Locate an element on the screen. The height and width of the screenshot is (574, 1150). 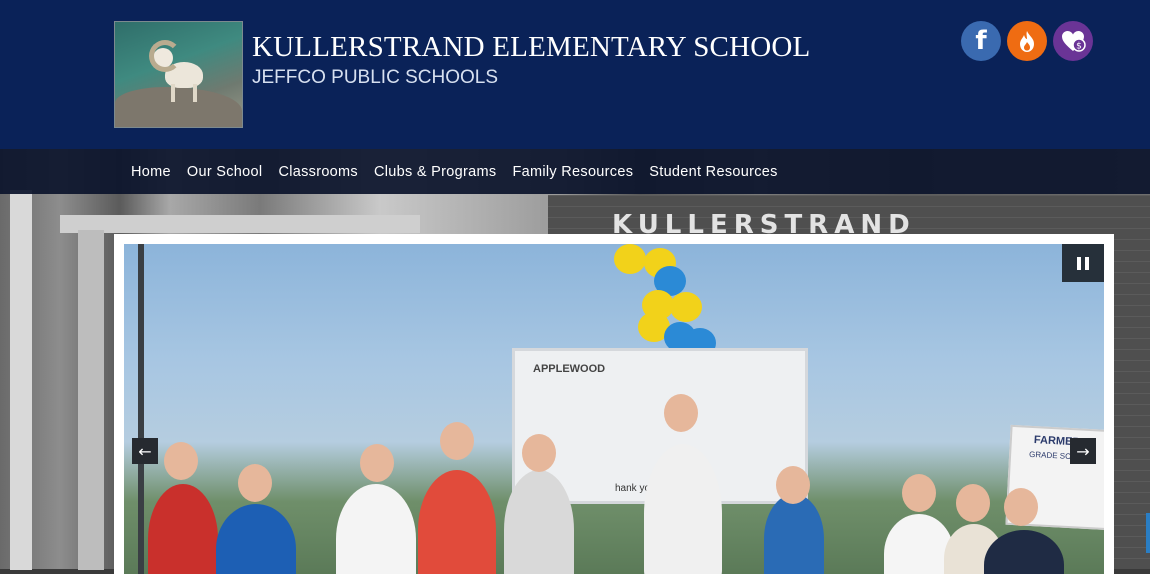
donate-heart-icon: $ is located at coordinates (1073, 41).